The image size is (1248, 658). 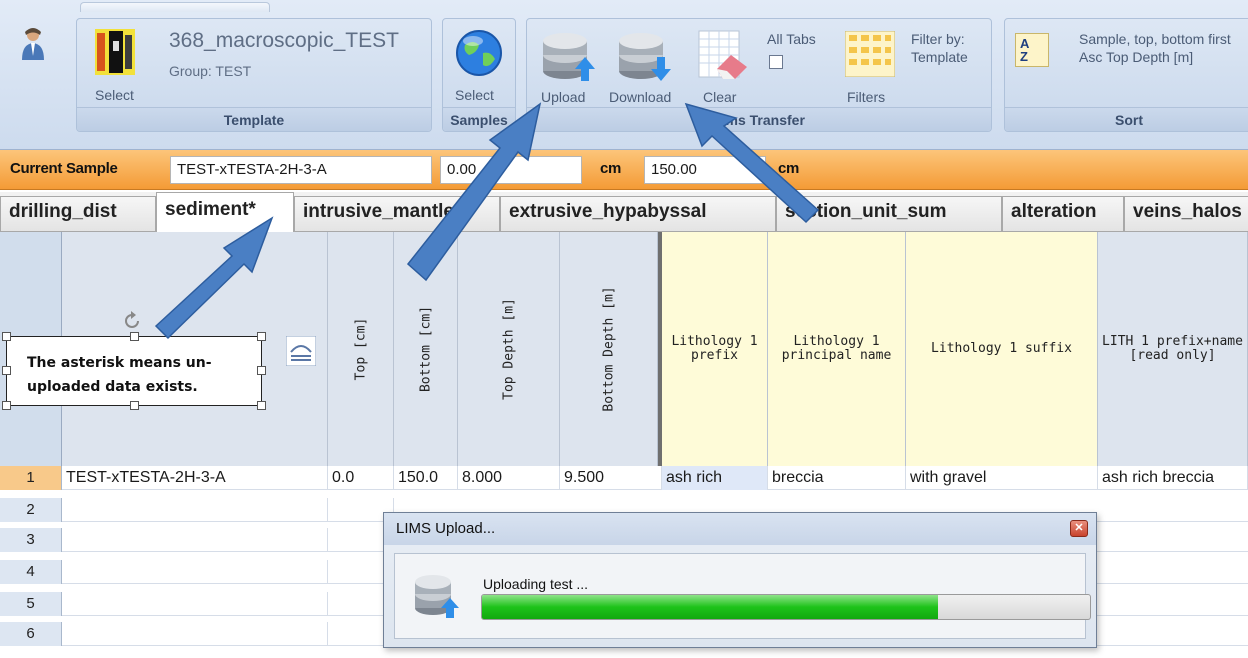 I want to click on cell-lith-principal: breccia, so click(x=837, y=478).